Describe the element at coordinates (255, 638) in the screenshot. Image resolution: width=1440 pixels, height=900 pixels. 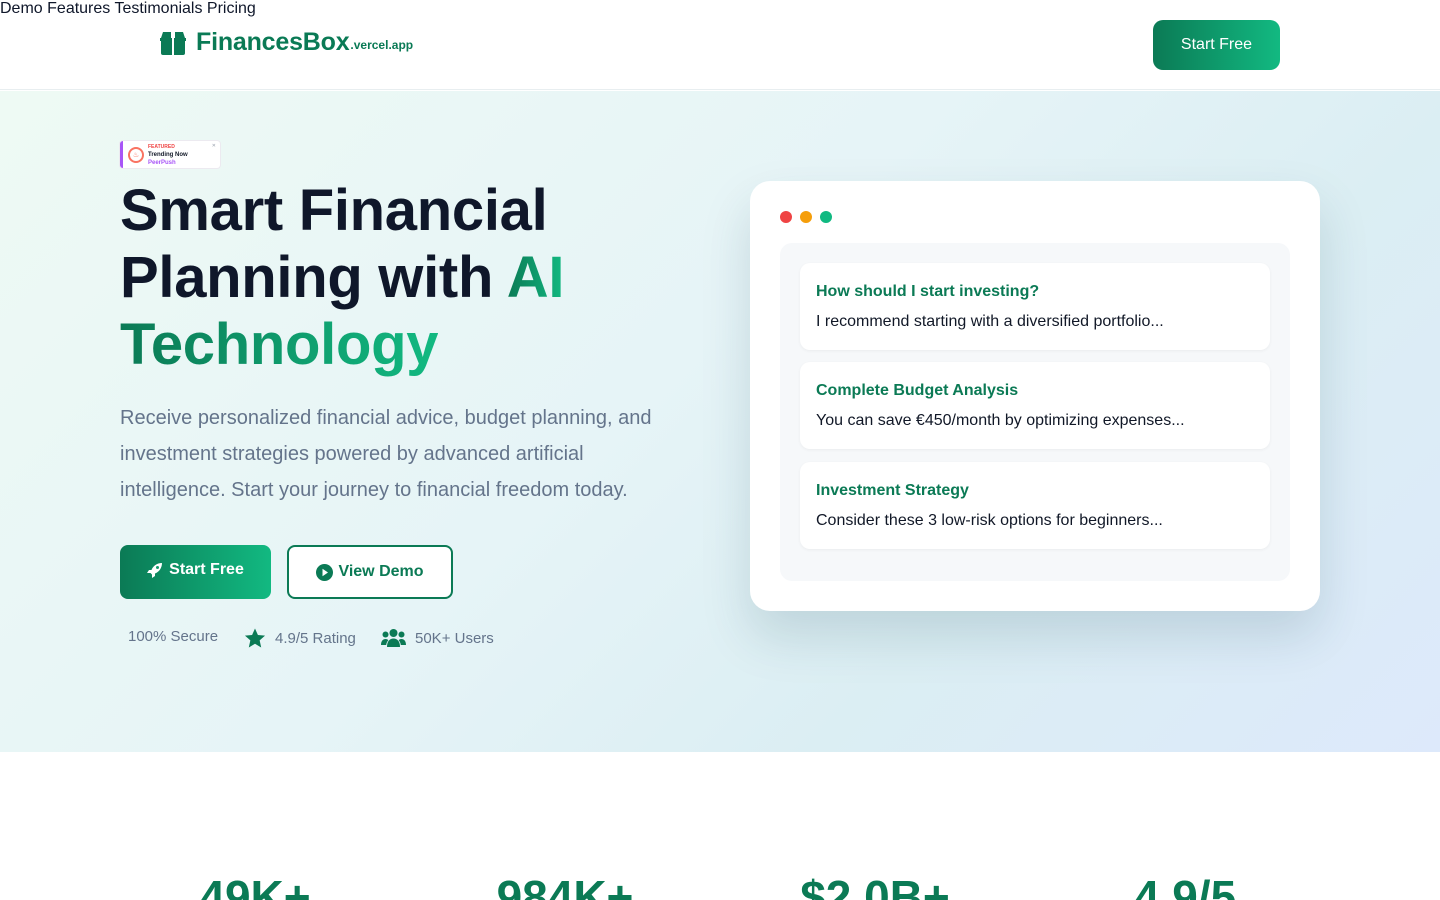
I see `star-icon` at that location.